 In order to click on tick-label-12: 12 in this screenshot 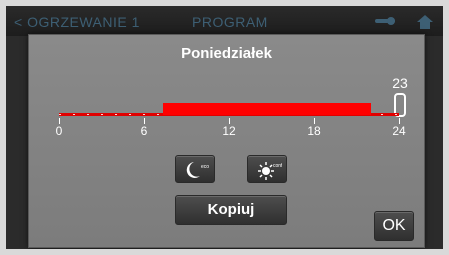, I will do `click(229, 131)`.